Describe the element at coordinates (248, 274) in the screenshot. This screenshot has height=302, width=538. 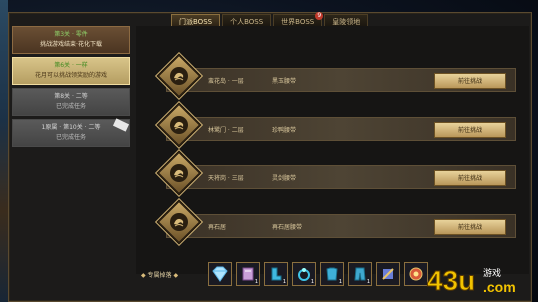
I see `book-icon: 1` at that location.